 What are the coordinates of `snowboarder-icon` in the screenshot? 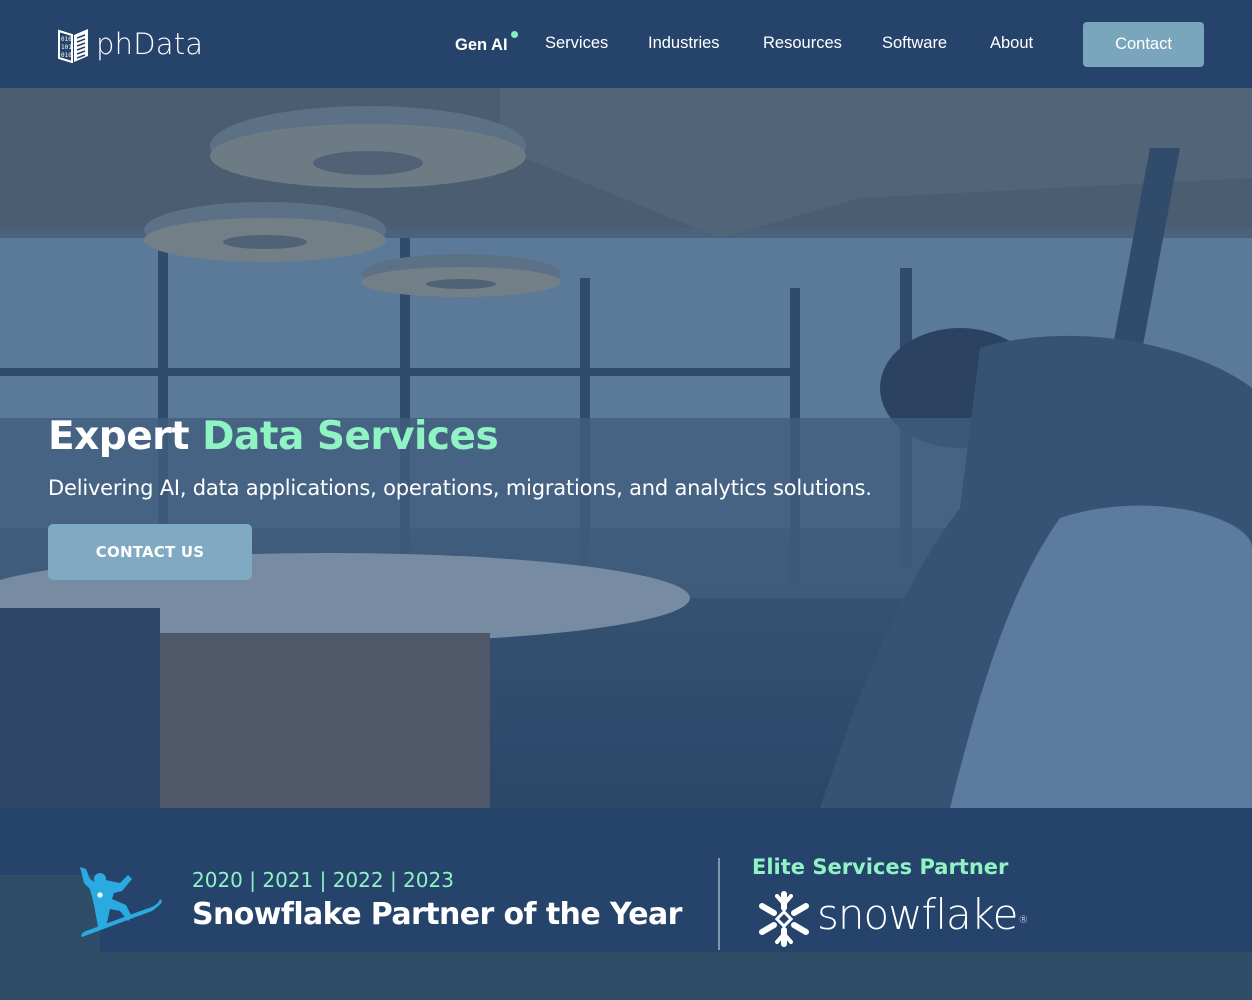 It's located at (121, 902).